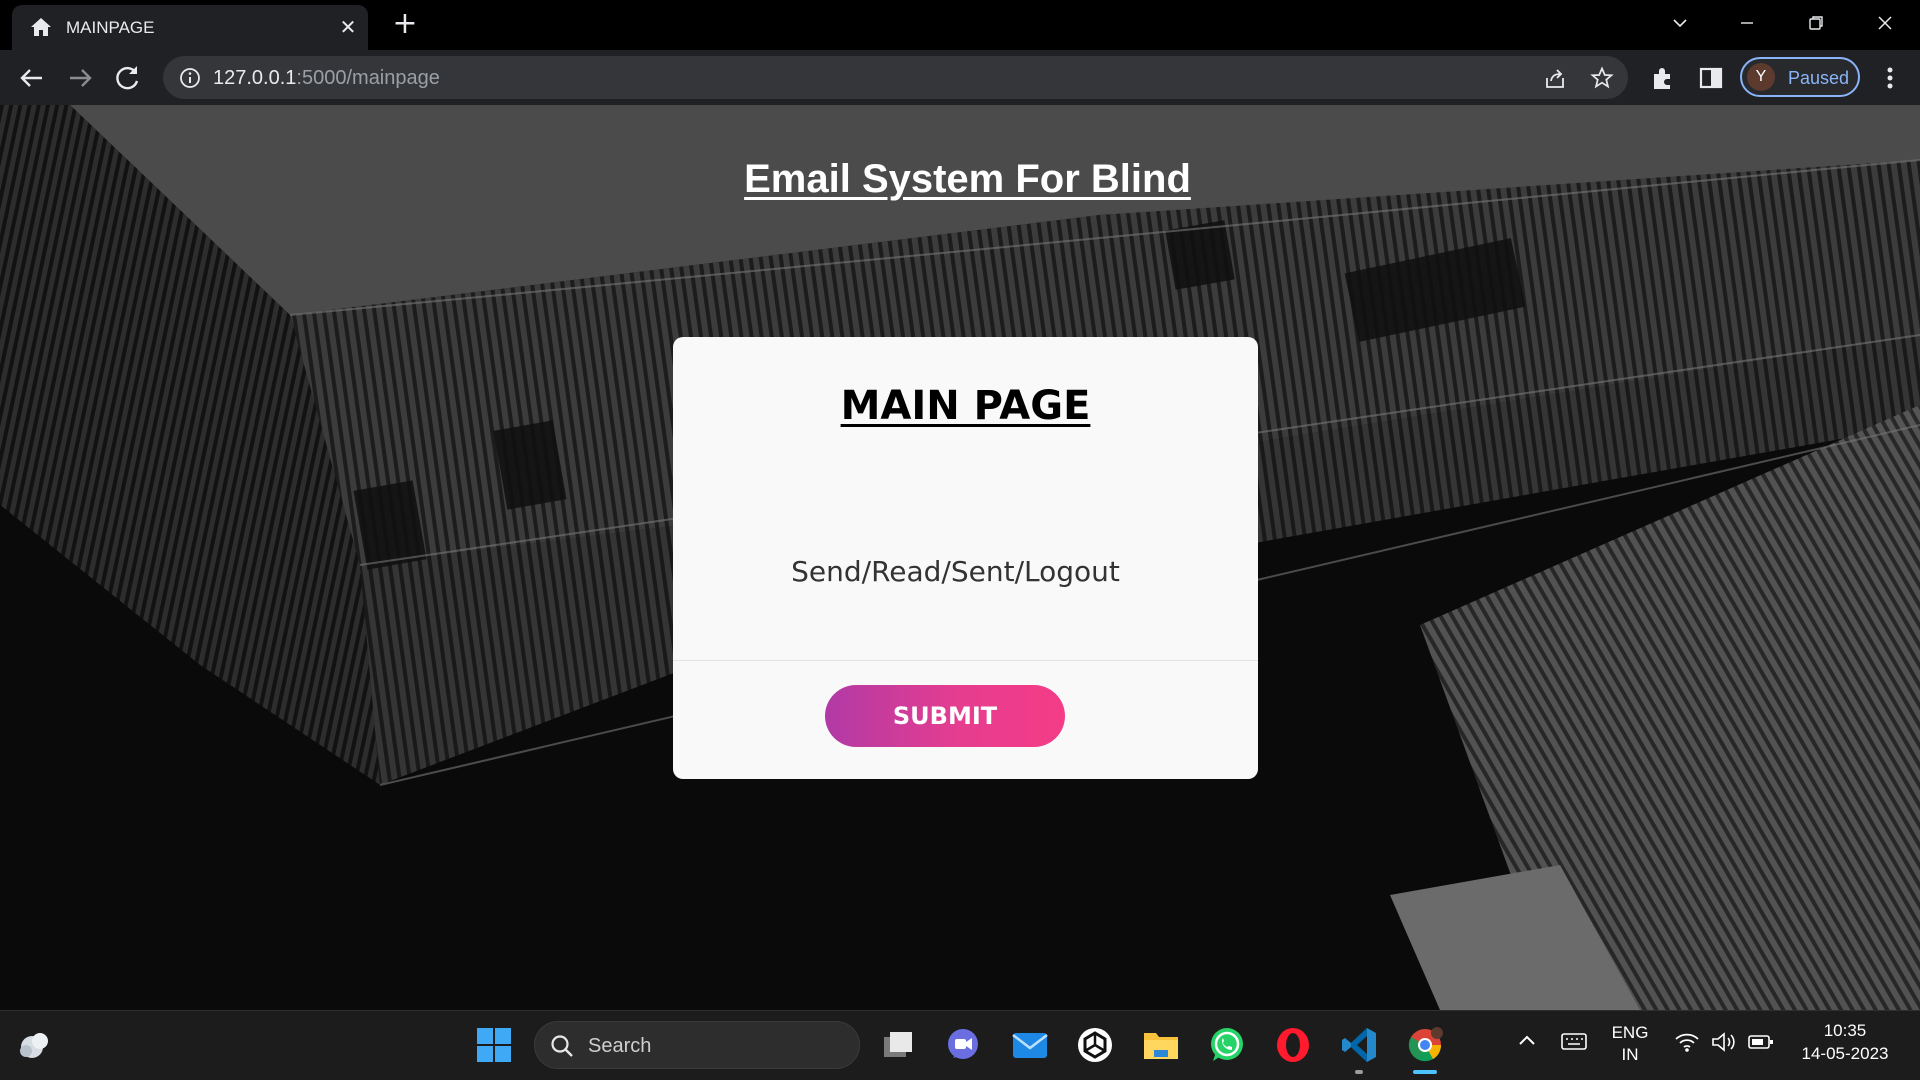 The image size is (1920, 1080). I want to click on main-card: MAIN PAGE Send/Read/Sent/Logout SUBMIT, so click(965, 558).